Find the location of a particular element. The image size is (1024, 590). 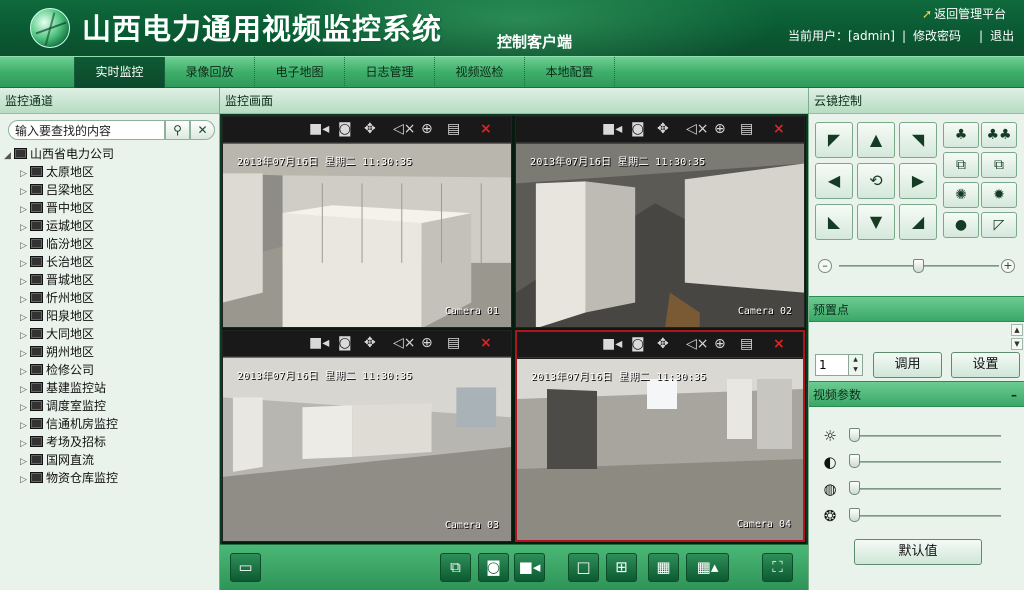

search-icon: ⚲ is located at coordinates (177, 130).